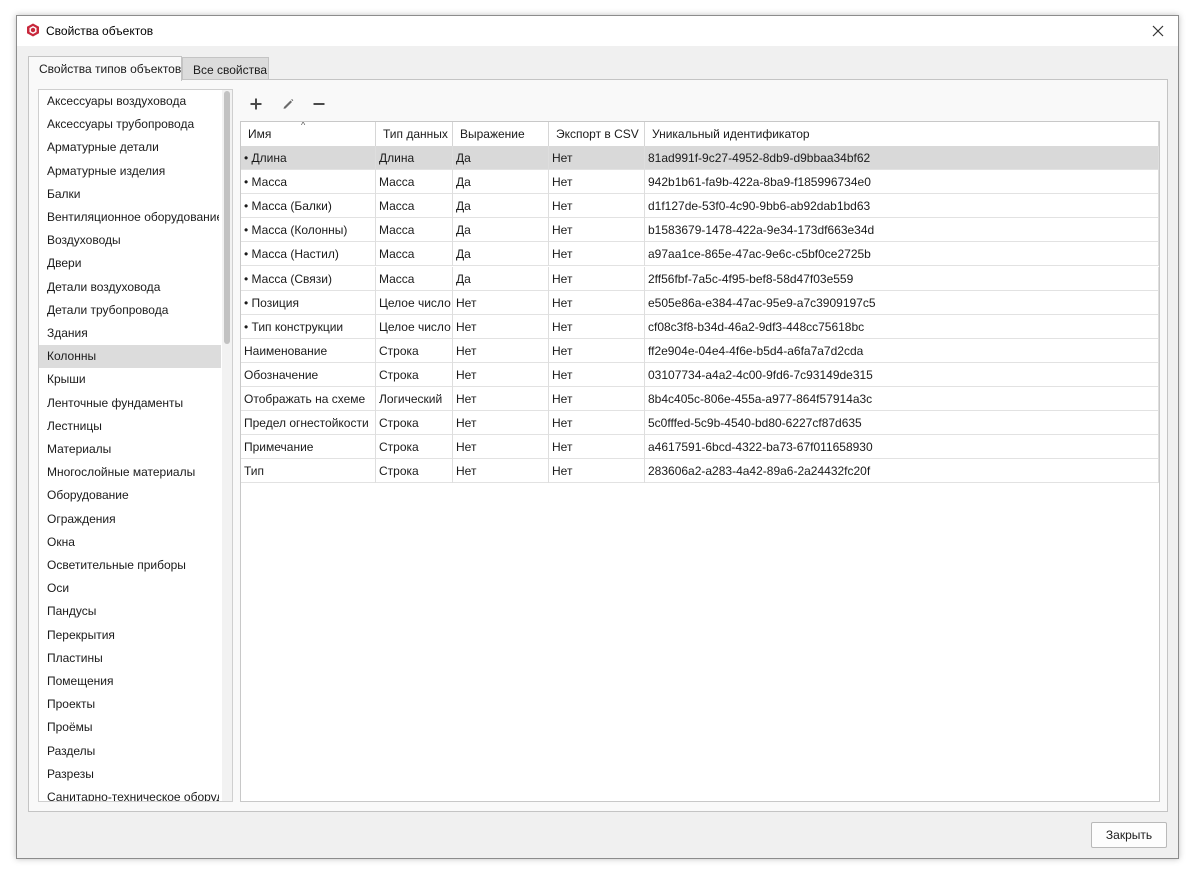  Describe the element at coordinates (129, 171) in the screenshot. I see `list-item: Арматурные изделия` at that location.